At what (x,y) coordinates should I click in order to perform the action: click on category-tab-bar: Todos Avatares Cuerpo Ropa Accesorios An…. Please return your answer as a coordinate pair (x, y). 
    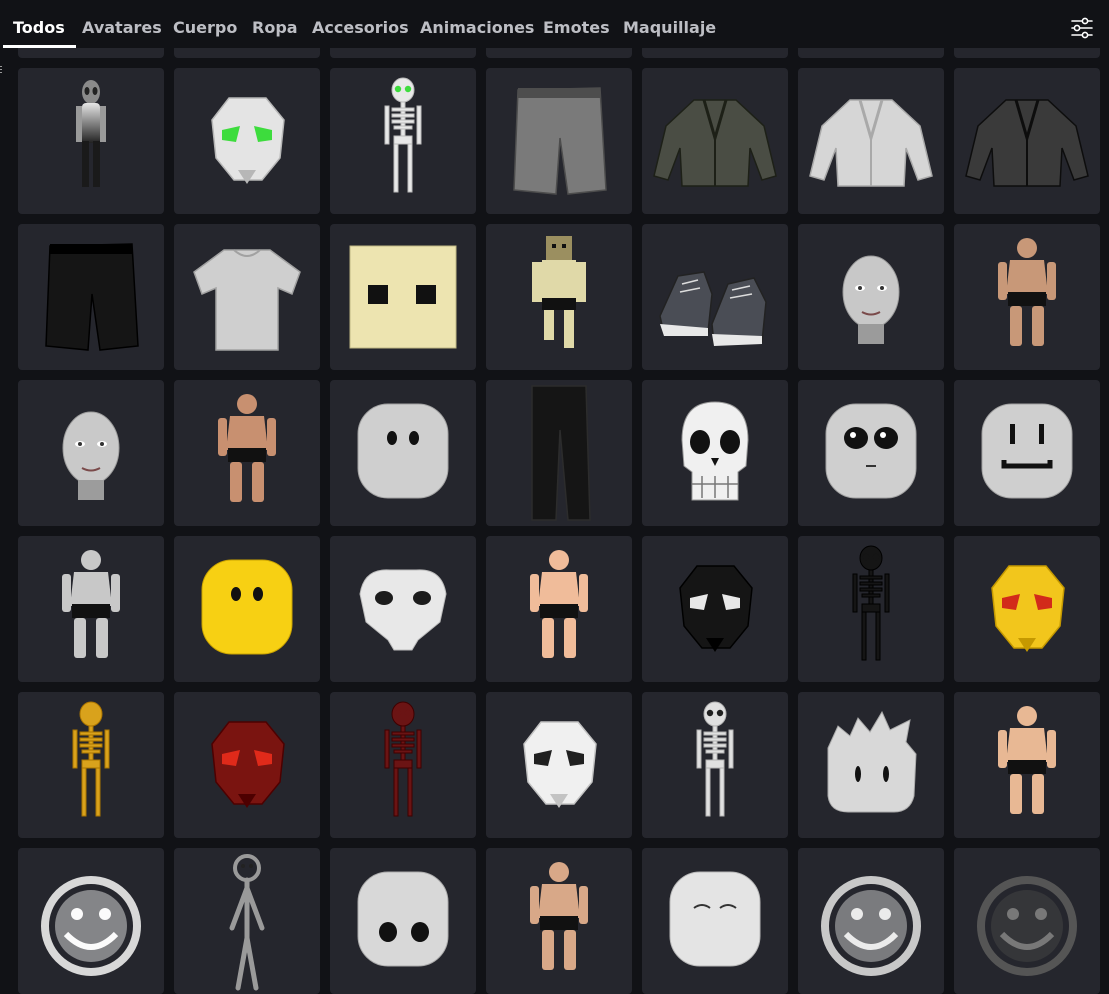
    Looking at the image, I should click on (554, 24).